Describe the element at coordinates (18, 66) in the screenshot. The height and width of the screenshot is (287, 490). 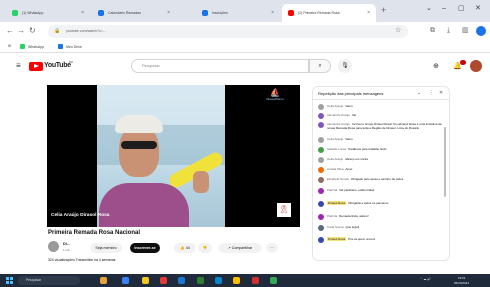
I see `menu-icon: ≡` at that location.